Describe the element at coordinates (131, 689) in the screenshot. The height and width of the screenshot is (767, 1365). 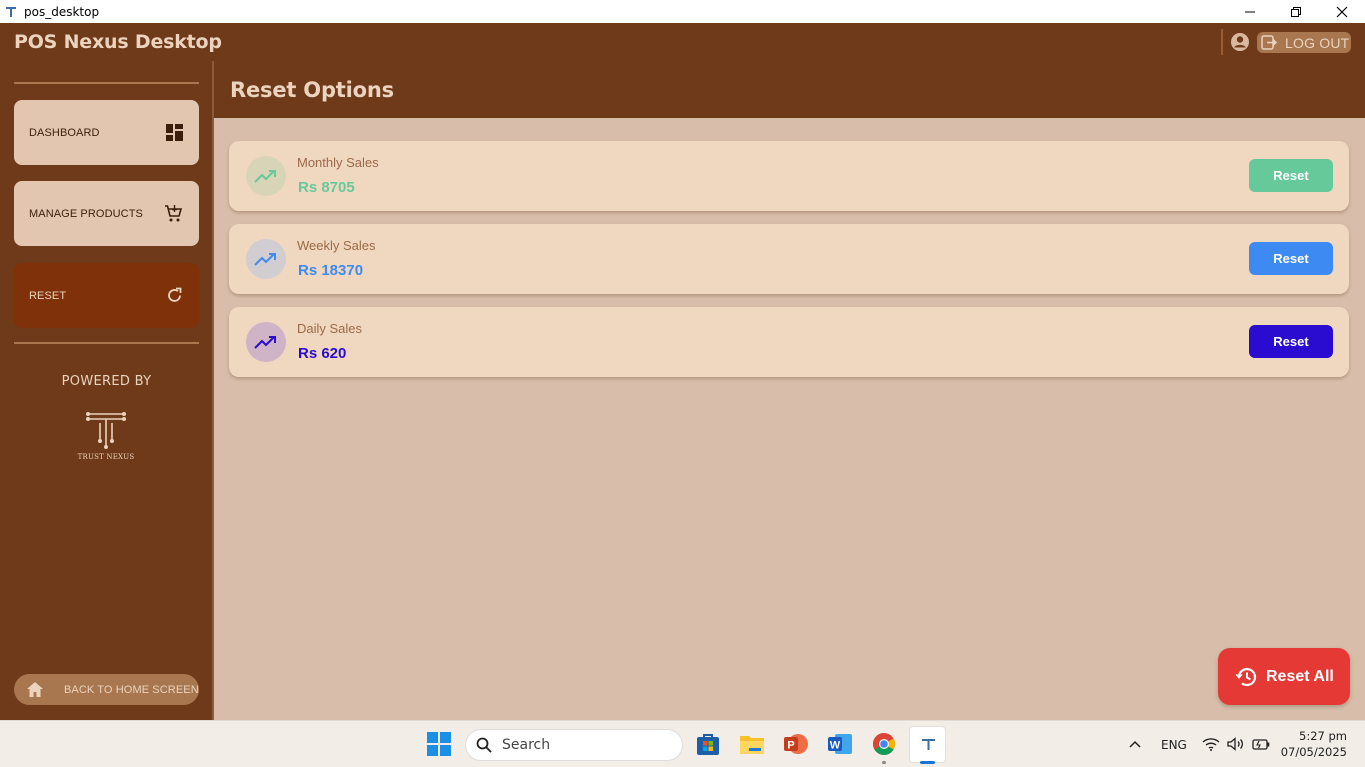
I see `back-to-home-label: BACK TO HOME SCREEN` at that location.